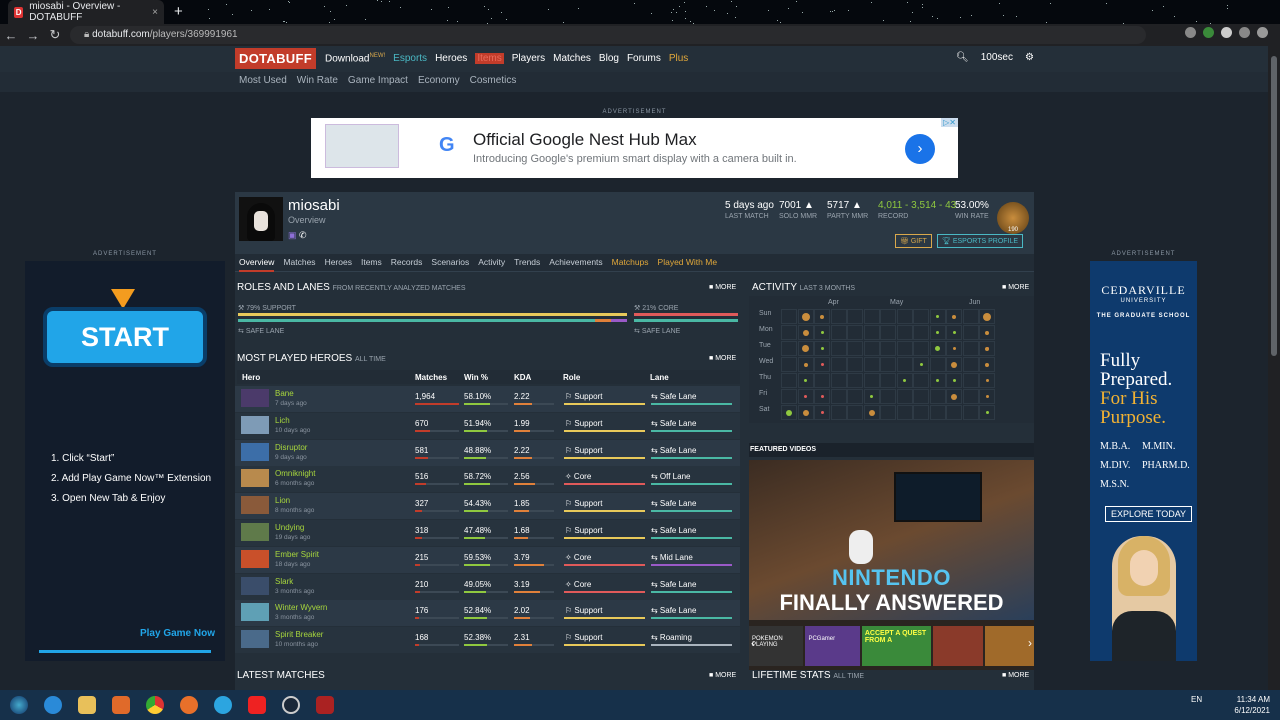  Describe the element at coordinates (722, 287) in the screenshot. I see `roles-more-link: ■ MORE` at that location.